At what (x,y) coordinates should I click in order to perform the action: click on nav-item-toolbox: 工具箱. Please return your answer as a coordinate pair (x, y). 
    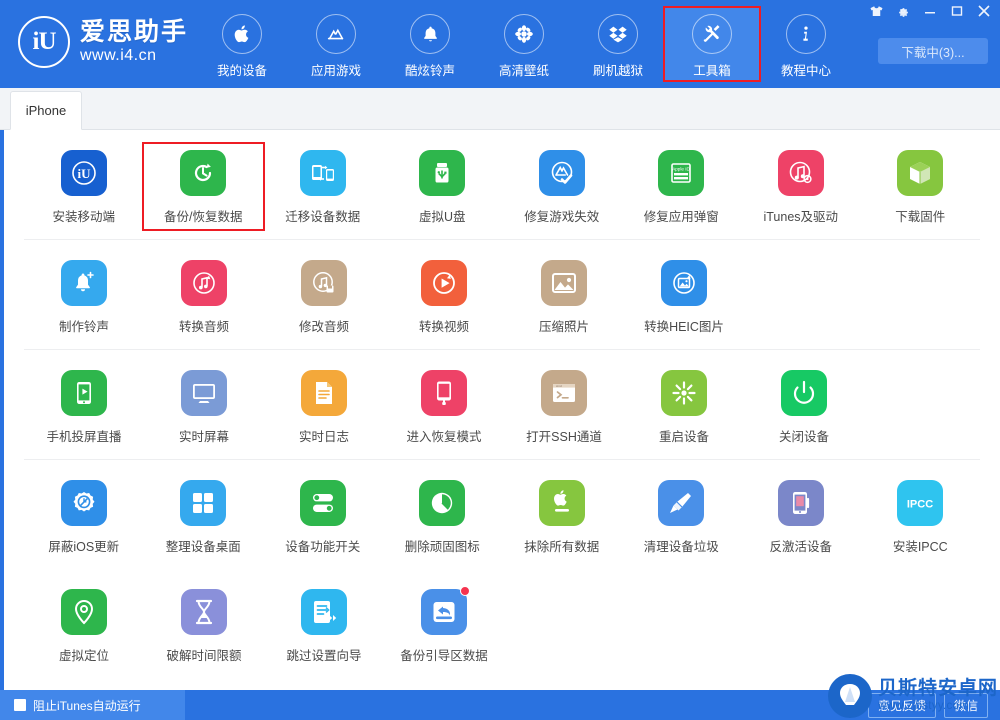
    Looking at the image, I should click on (712, 44).